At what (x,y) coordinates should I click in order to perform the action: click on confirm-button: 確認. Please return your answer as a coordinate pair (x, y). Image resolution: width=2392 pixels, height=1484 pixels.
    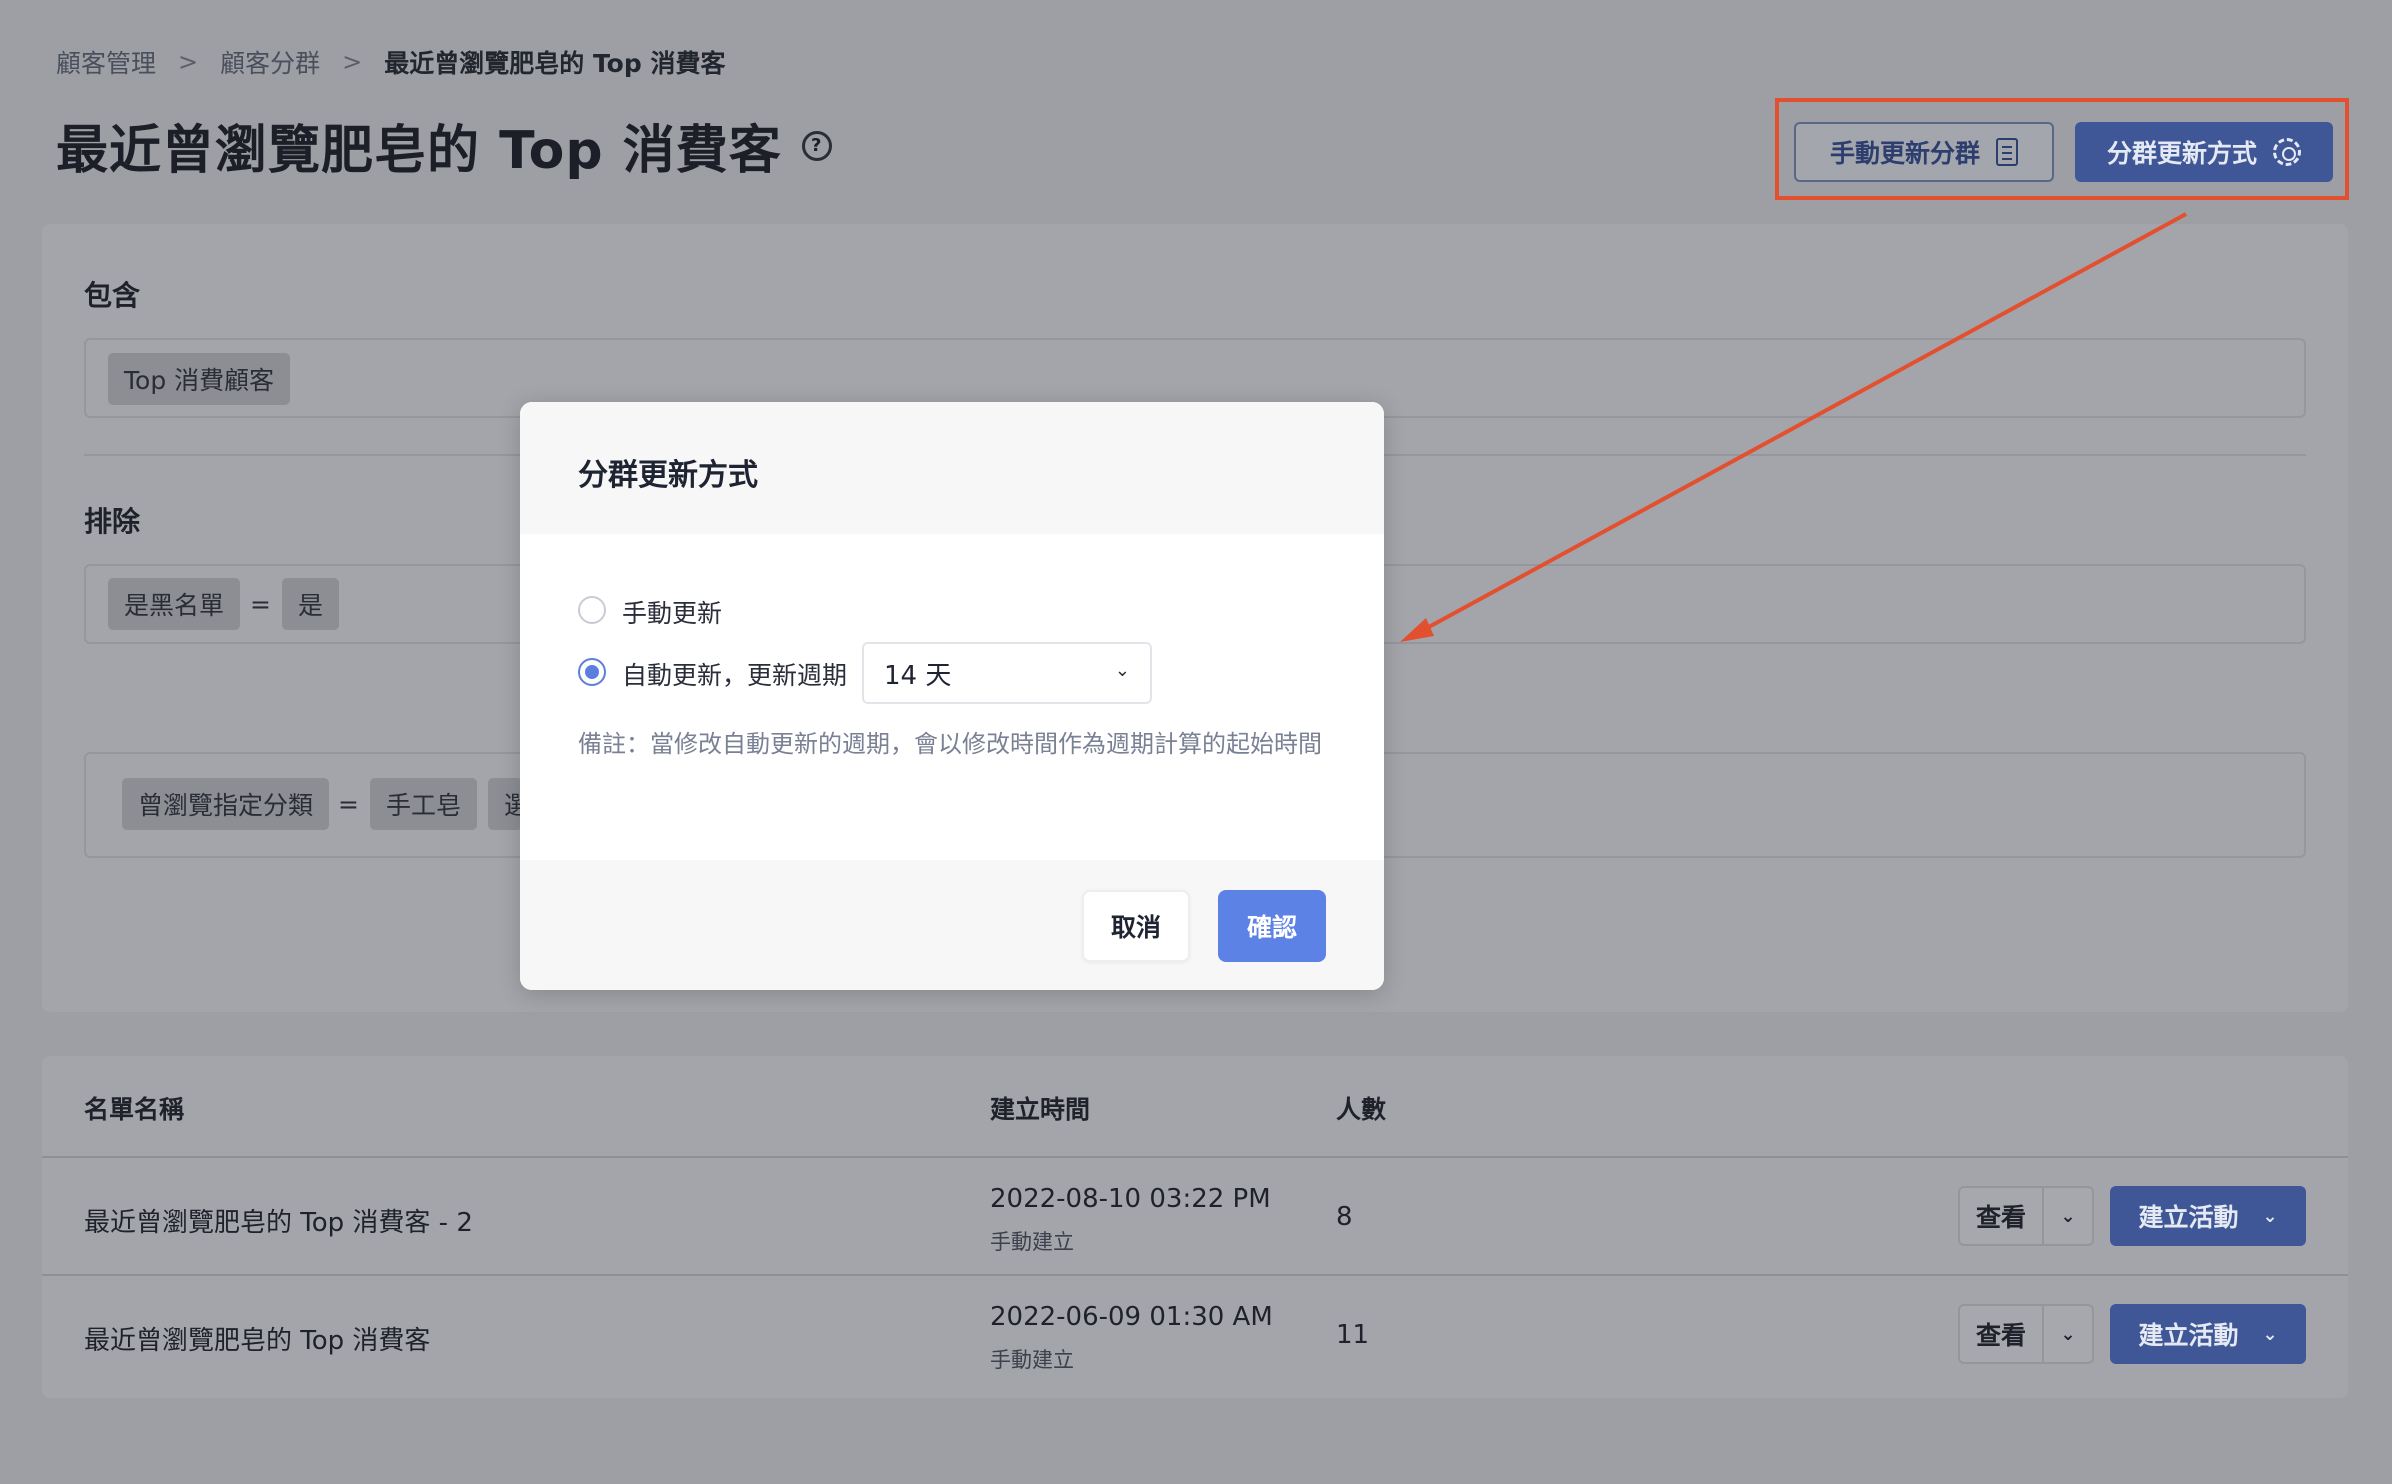
    Looking at the image, I should click on (1272, 926).